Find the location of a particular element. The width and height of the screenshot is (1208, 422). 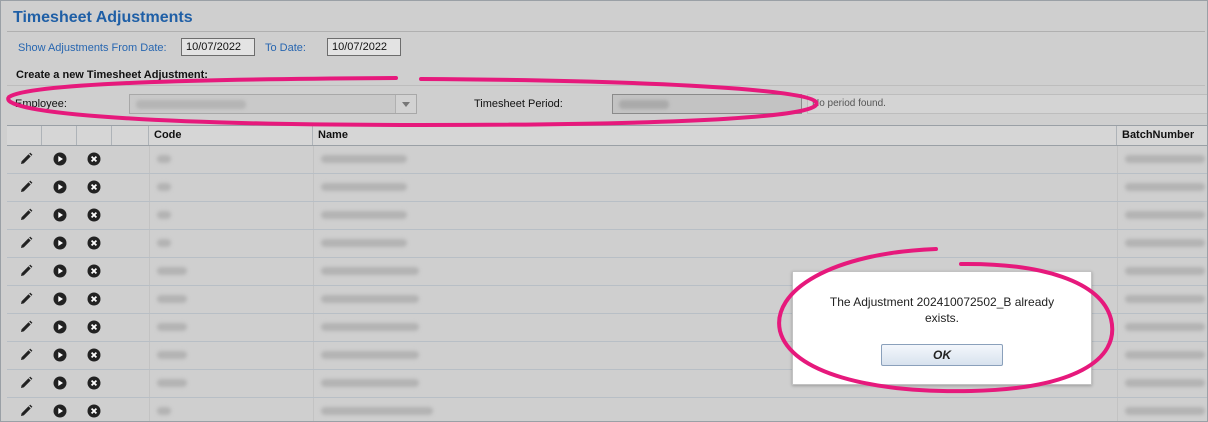

header-code: Code is located at coordinates (231, 135).